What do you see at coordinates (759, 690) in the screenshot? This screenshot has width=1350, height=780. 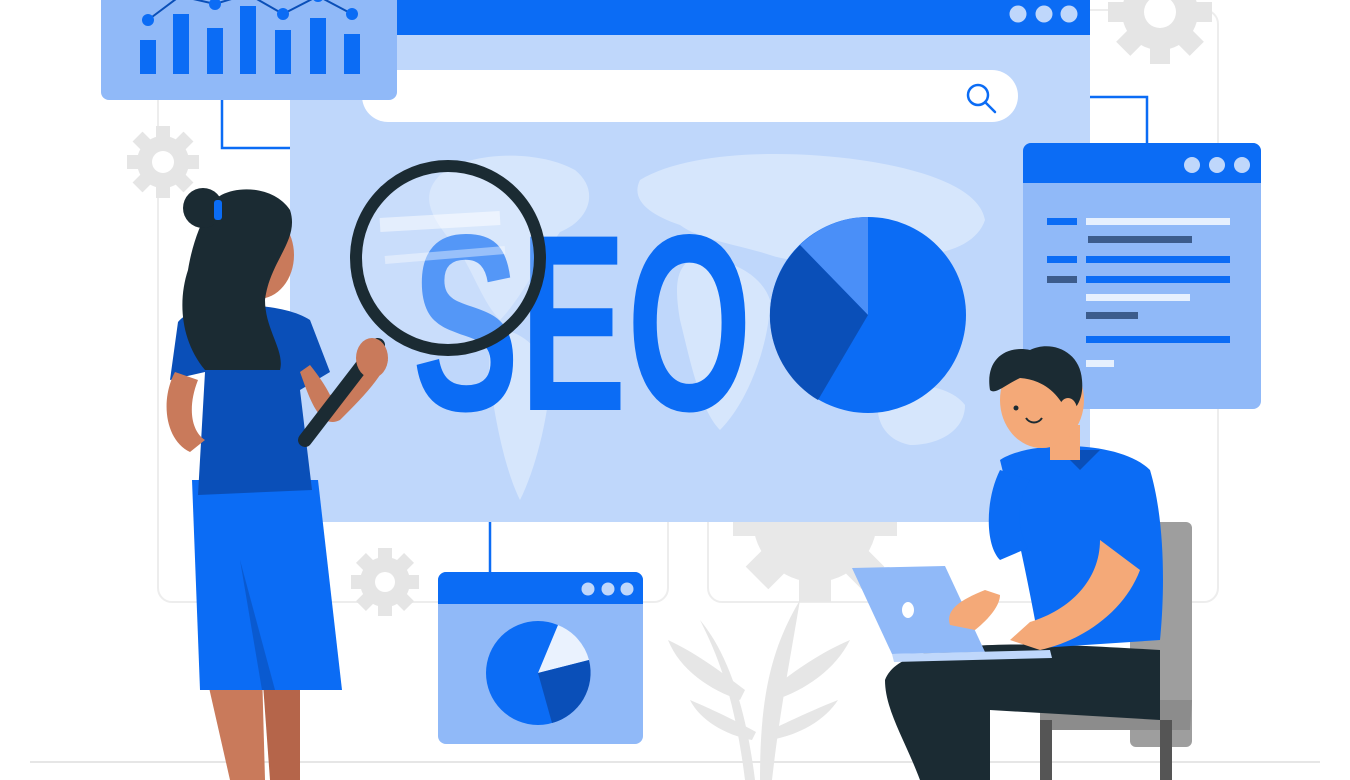 I see `plant-decoration` at bounding box center [759, 690].